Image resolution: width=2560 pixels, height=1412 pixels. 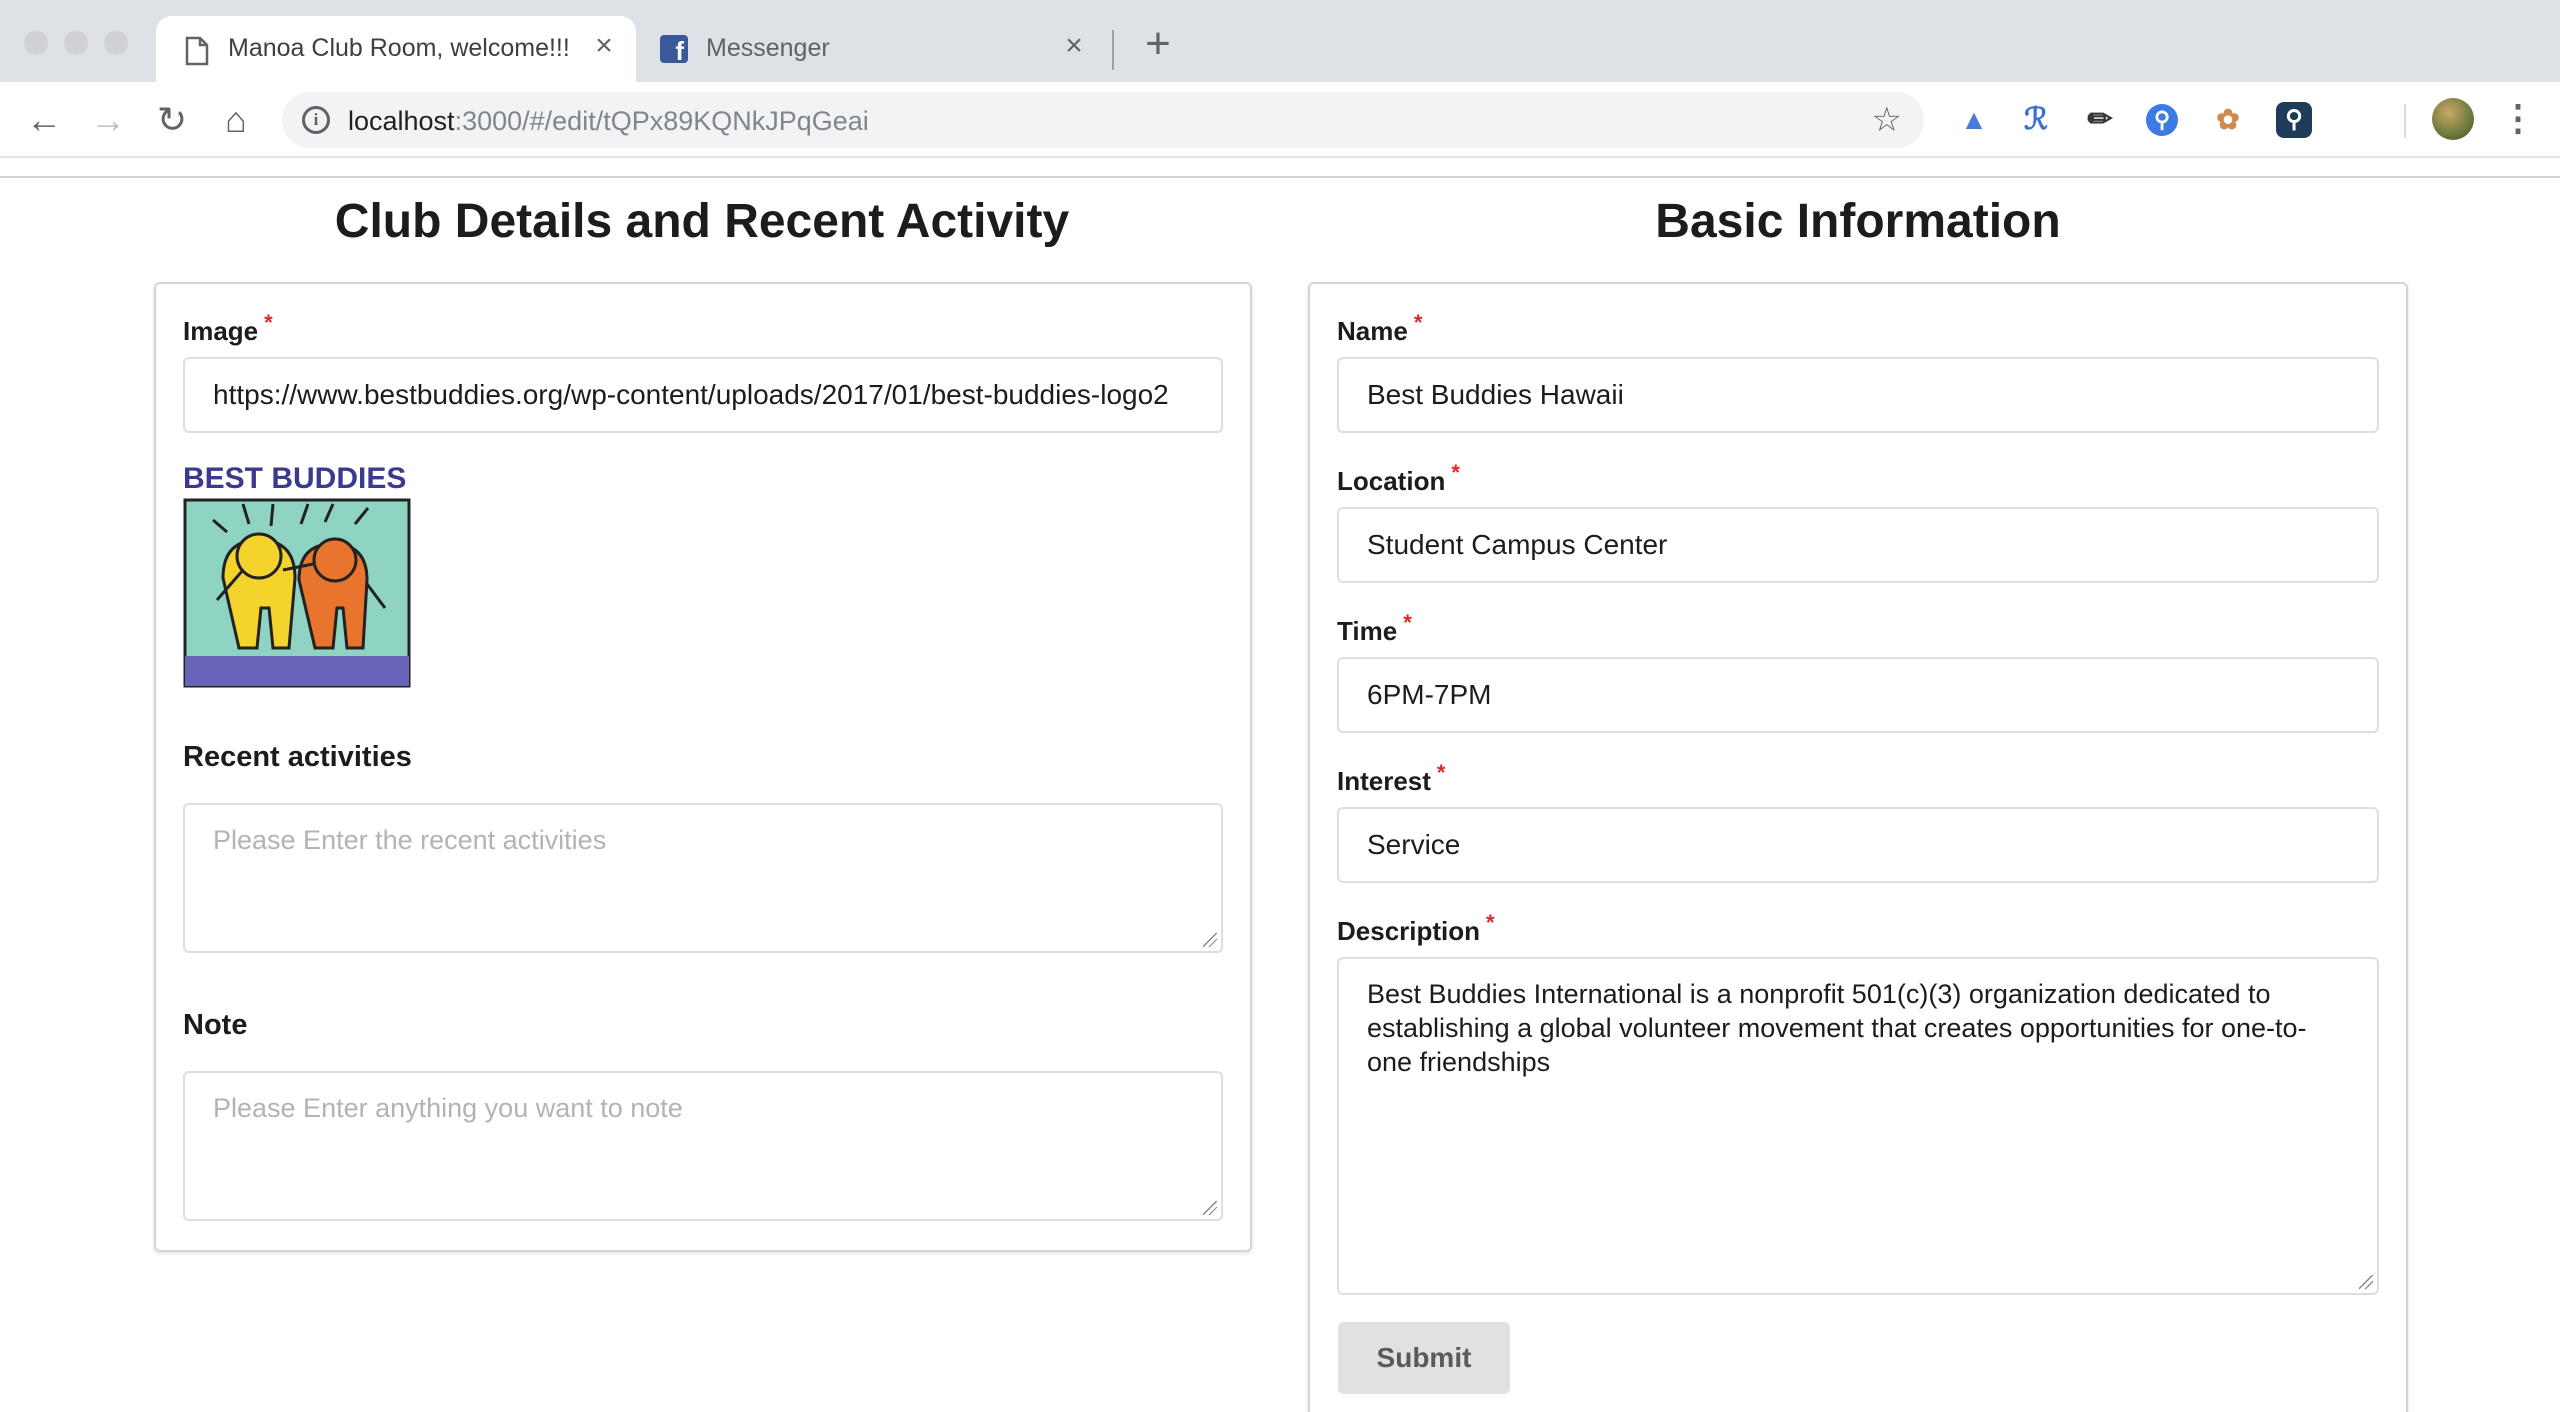 What do you see at coordinates (1113, 50) in the screenshot?
I see `tab-separator` at bounding box center [1113, 50].